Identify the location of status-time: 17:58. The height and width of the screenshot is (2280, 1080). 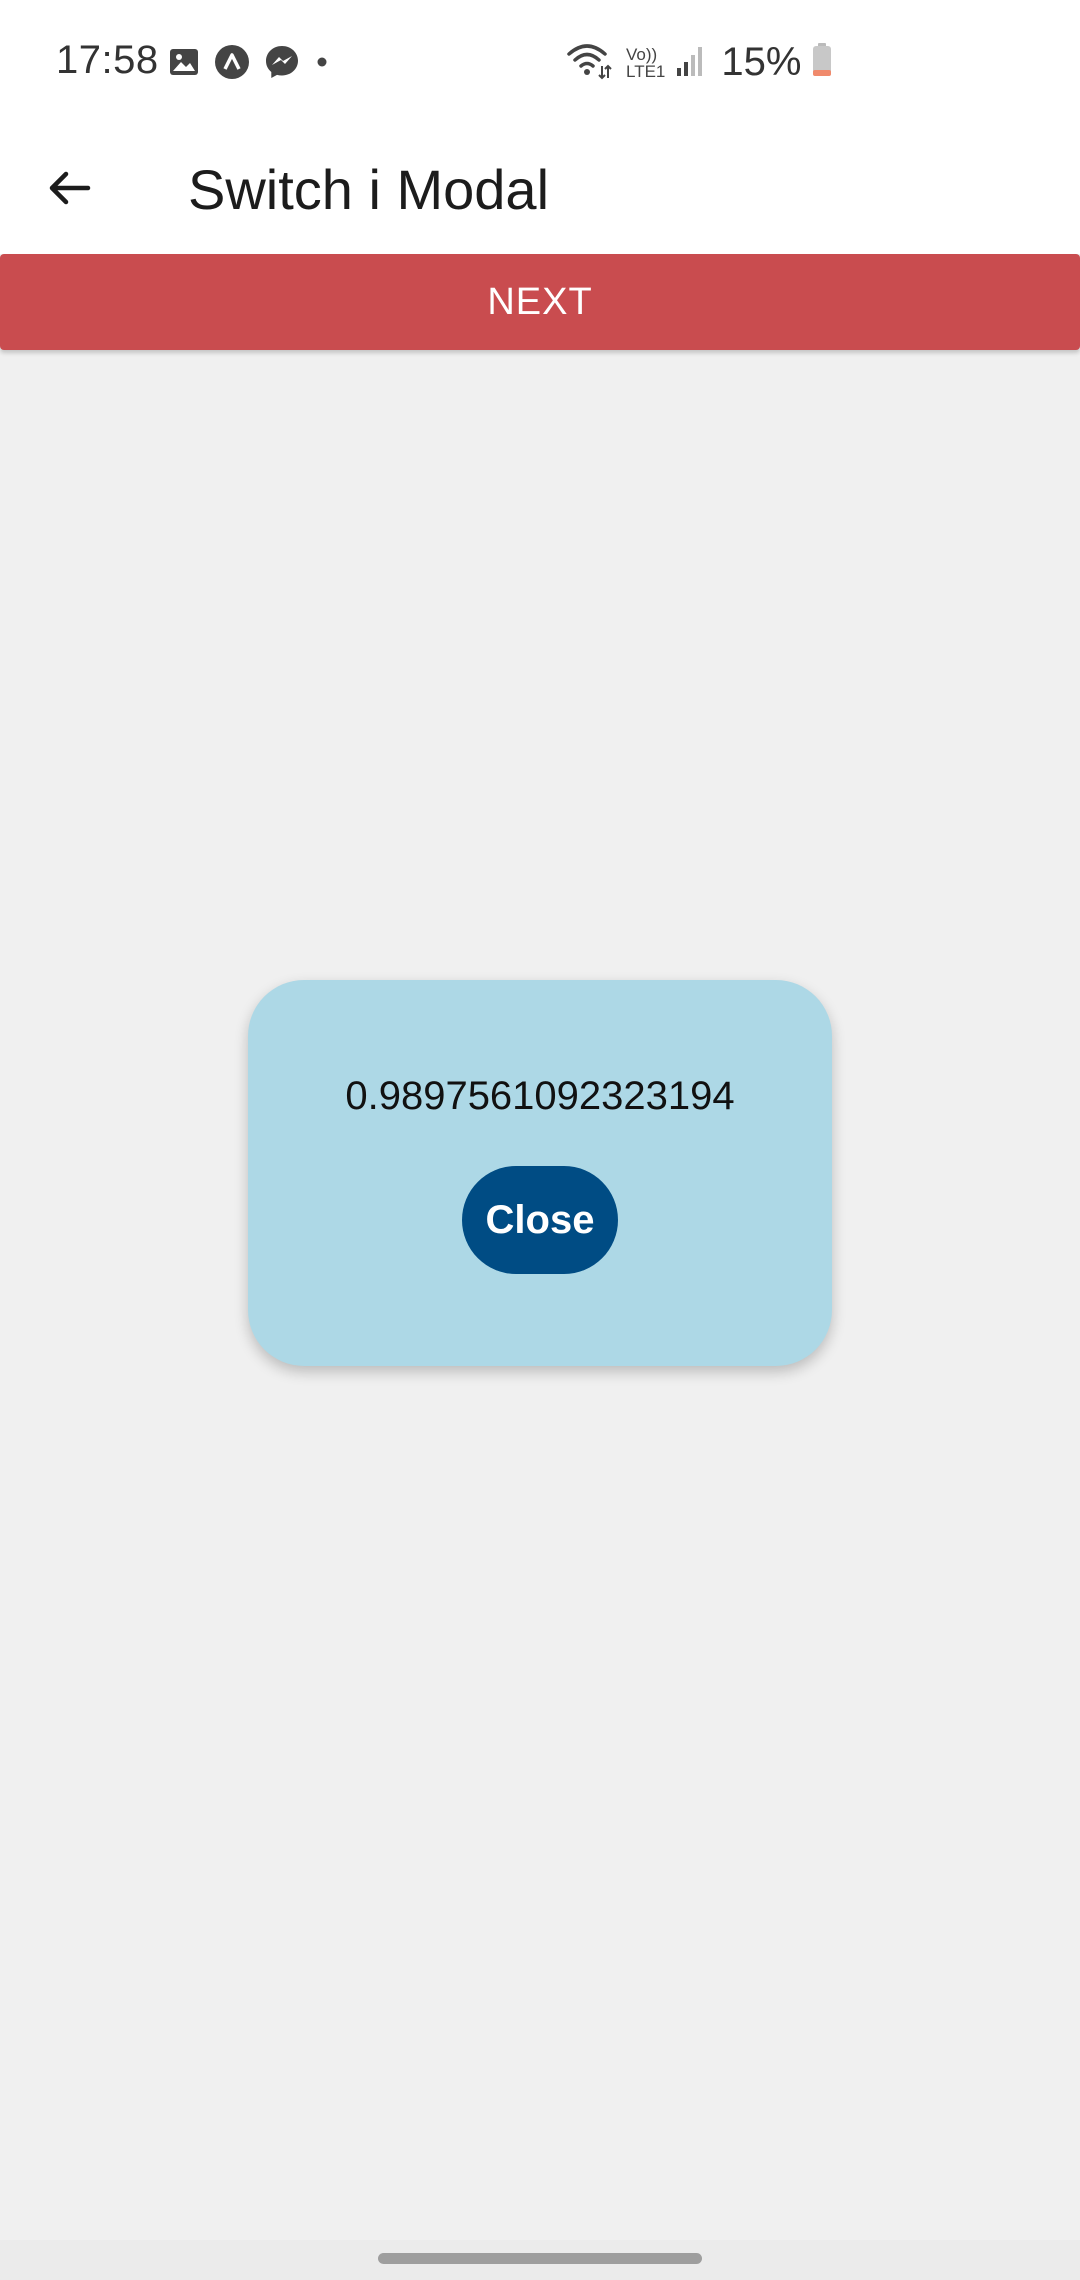
(107, 60).